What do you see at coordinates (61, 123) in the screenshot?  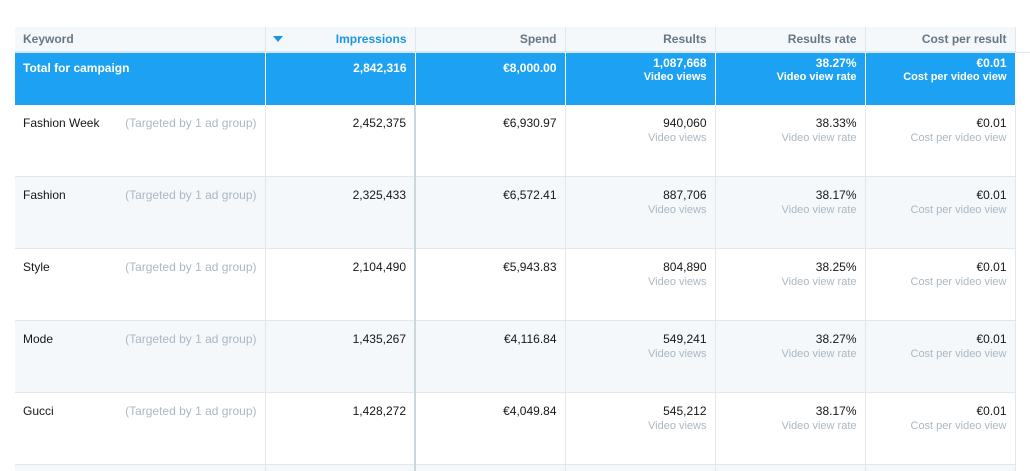 I see `keyword-name: Fashion Week` at bounding box center [61, 123].